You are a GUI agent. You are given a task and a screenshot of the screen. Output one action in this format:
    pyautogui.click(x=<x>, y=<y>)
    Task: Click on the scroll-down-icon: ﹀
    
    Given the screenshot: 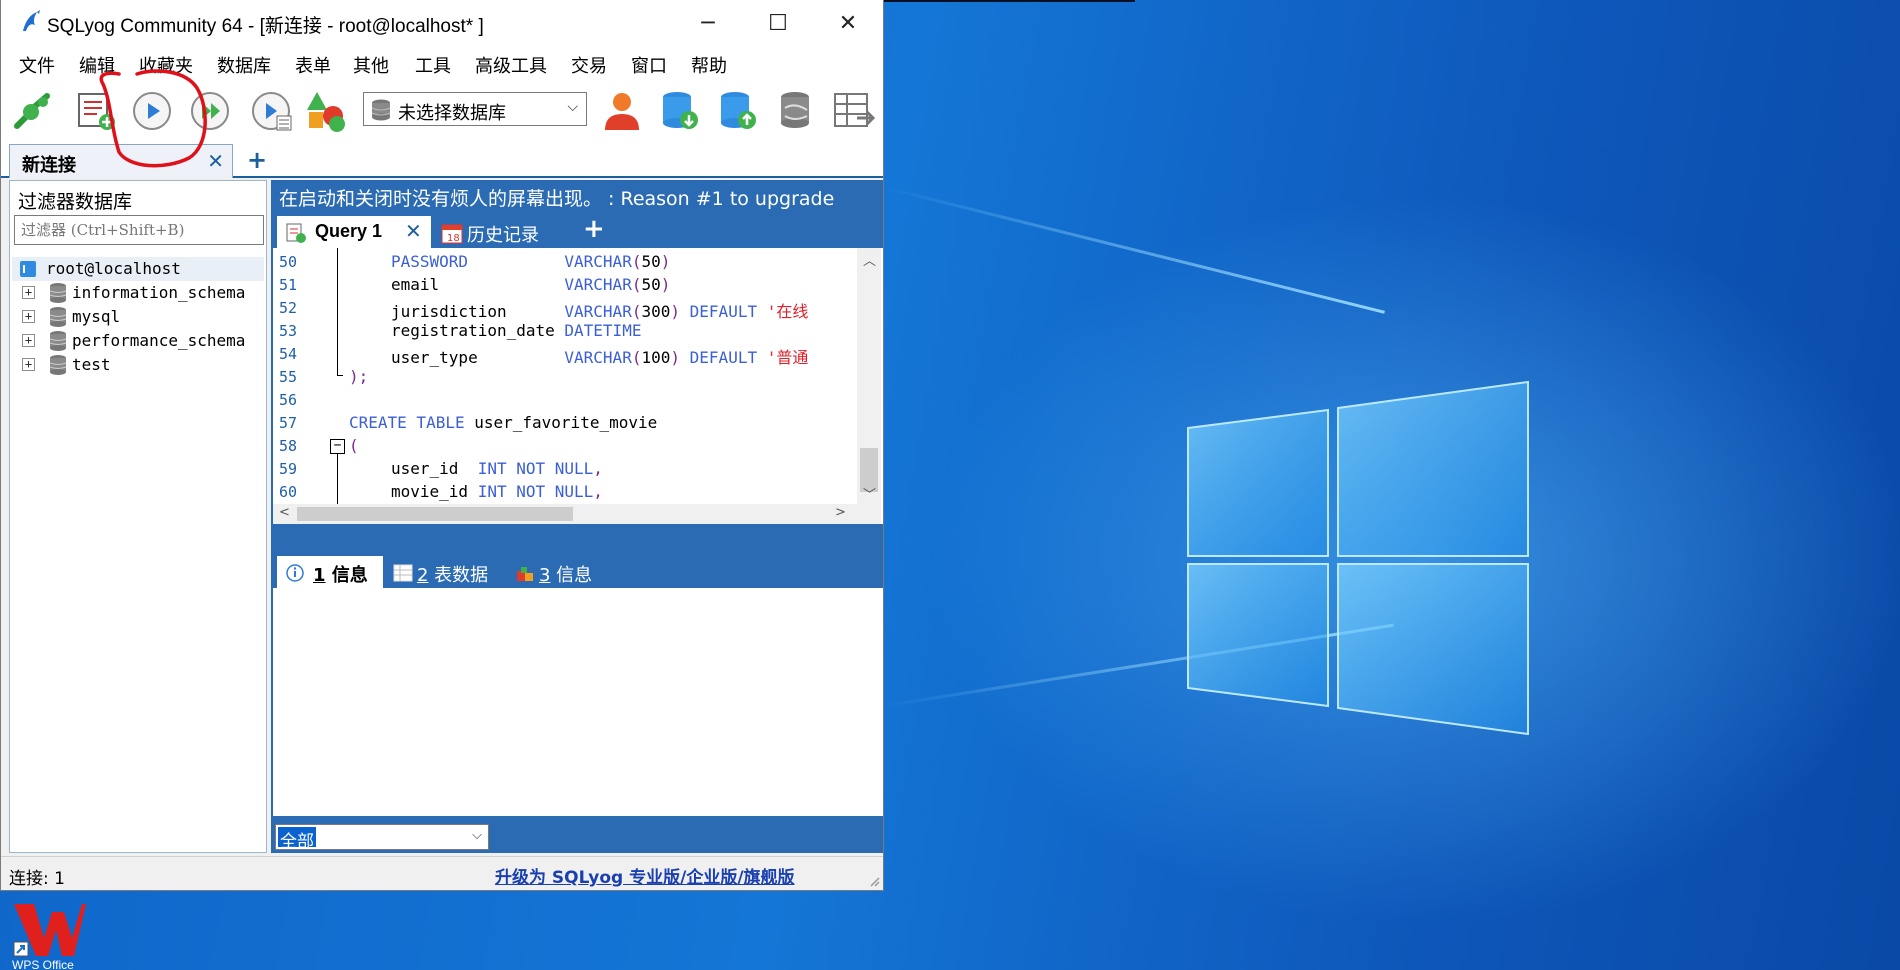 What is the action you would take?
    pyautogui.click(x=869, y=493)
    